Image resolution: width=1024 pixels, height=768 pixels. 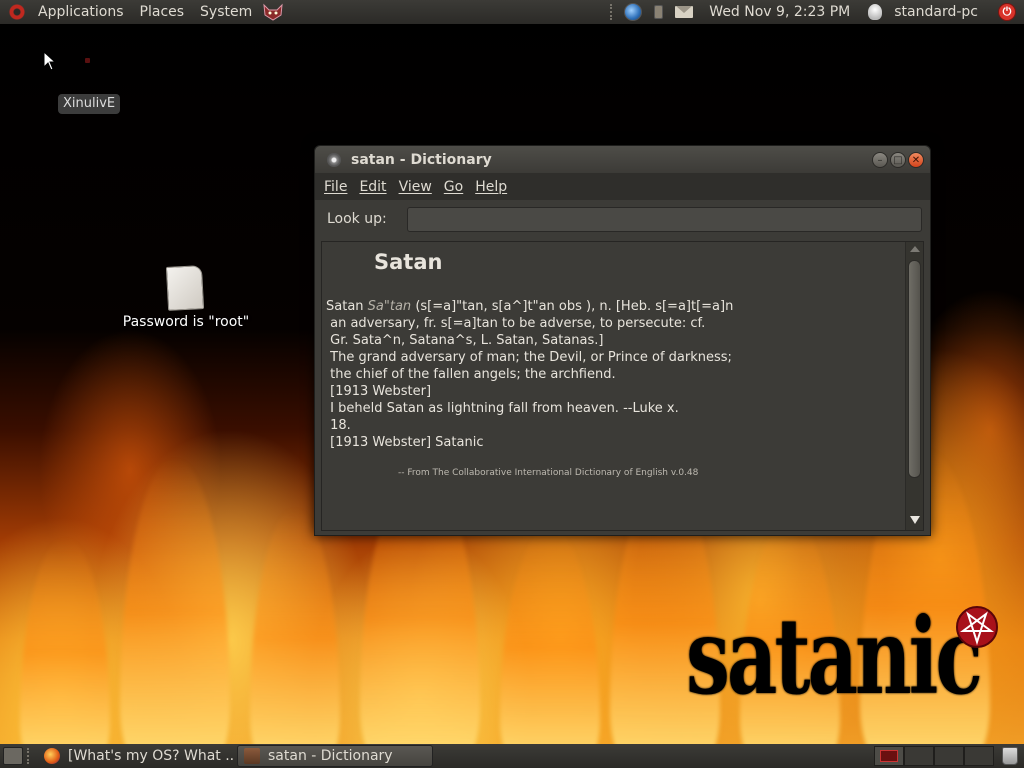 I want to click on trash-icon, so click(x=1010, y=756).